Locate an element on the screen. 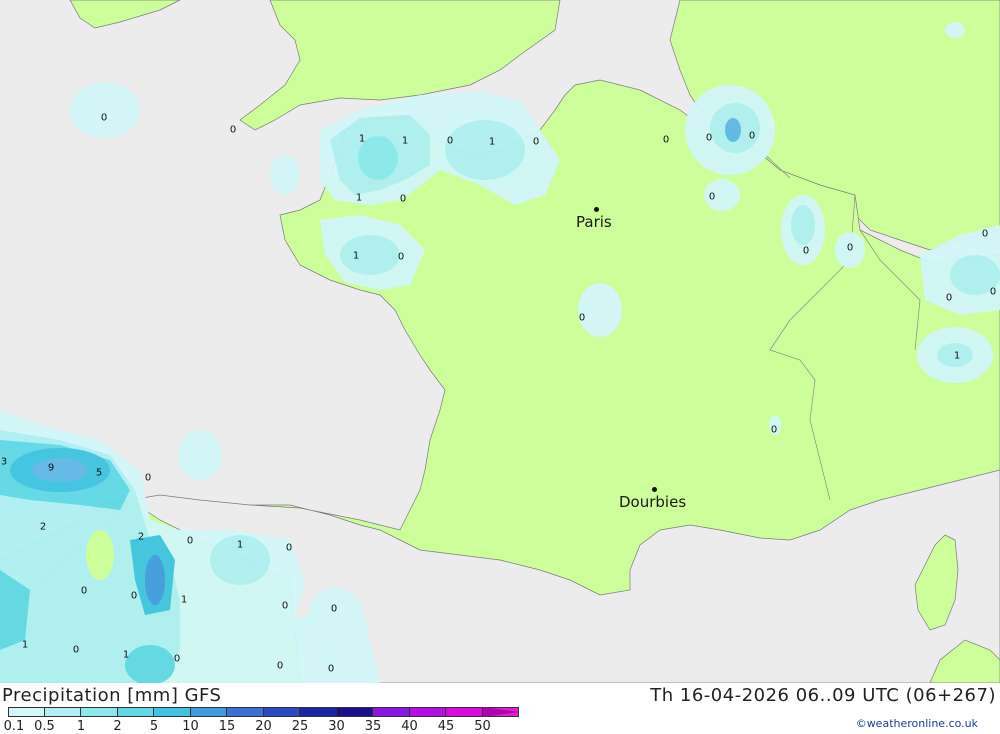  city-marker-dourbies is located at coordinates (654, 489).